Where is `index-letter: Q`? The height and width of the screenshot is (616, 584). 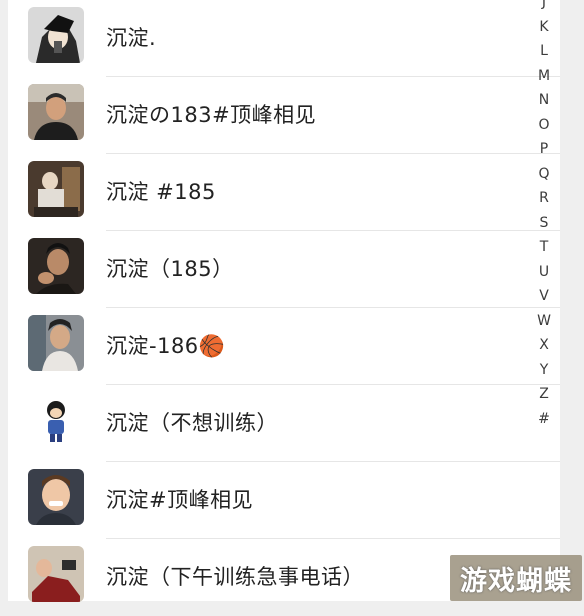
index-letter: Q is located at coordinates (544, 174).